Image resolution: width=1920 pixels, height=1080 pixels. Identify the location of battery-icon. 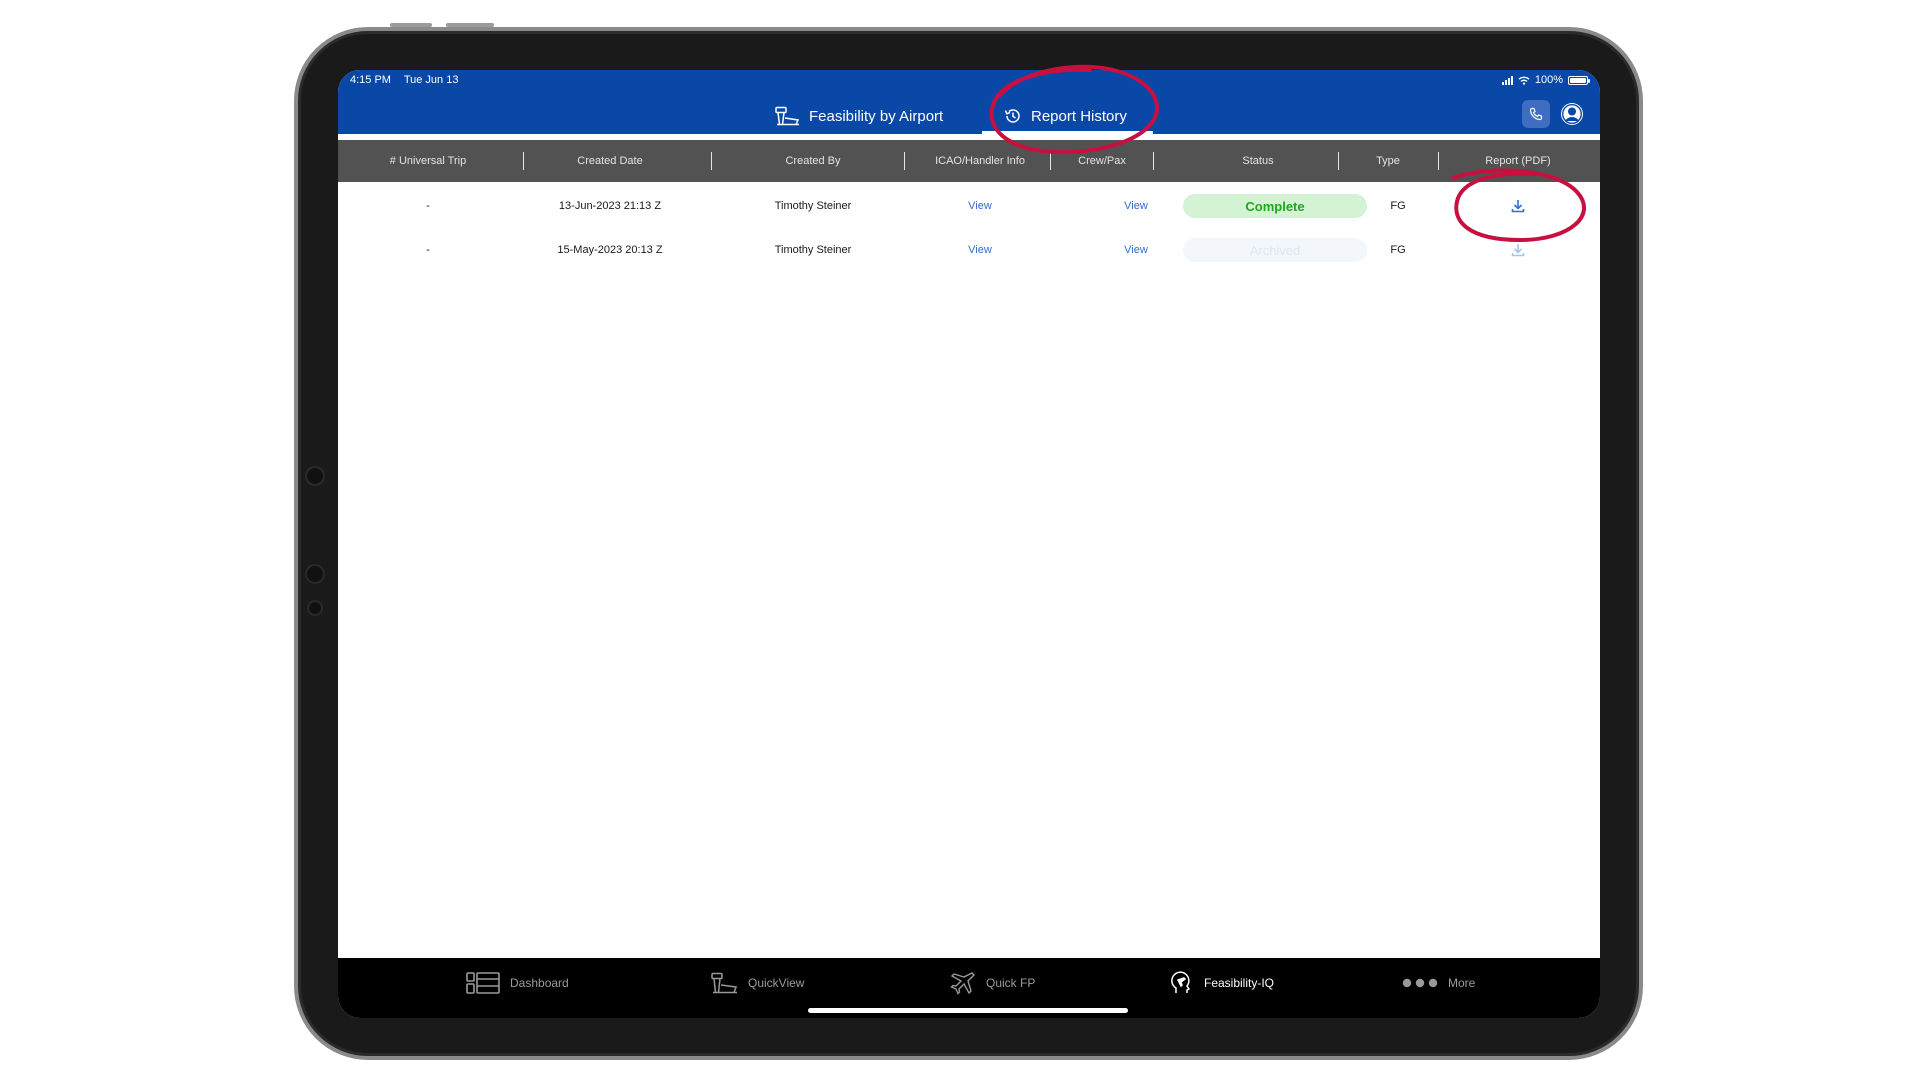
(1579, 80).